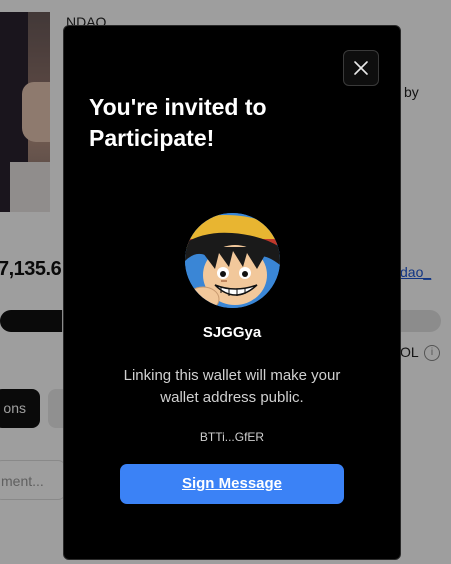 The image size is (451, 564). Describe the element at coordinates (232, 484) in the screenshot. I see `sign-message-button: Sign Message` at that location.